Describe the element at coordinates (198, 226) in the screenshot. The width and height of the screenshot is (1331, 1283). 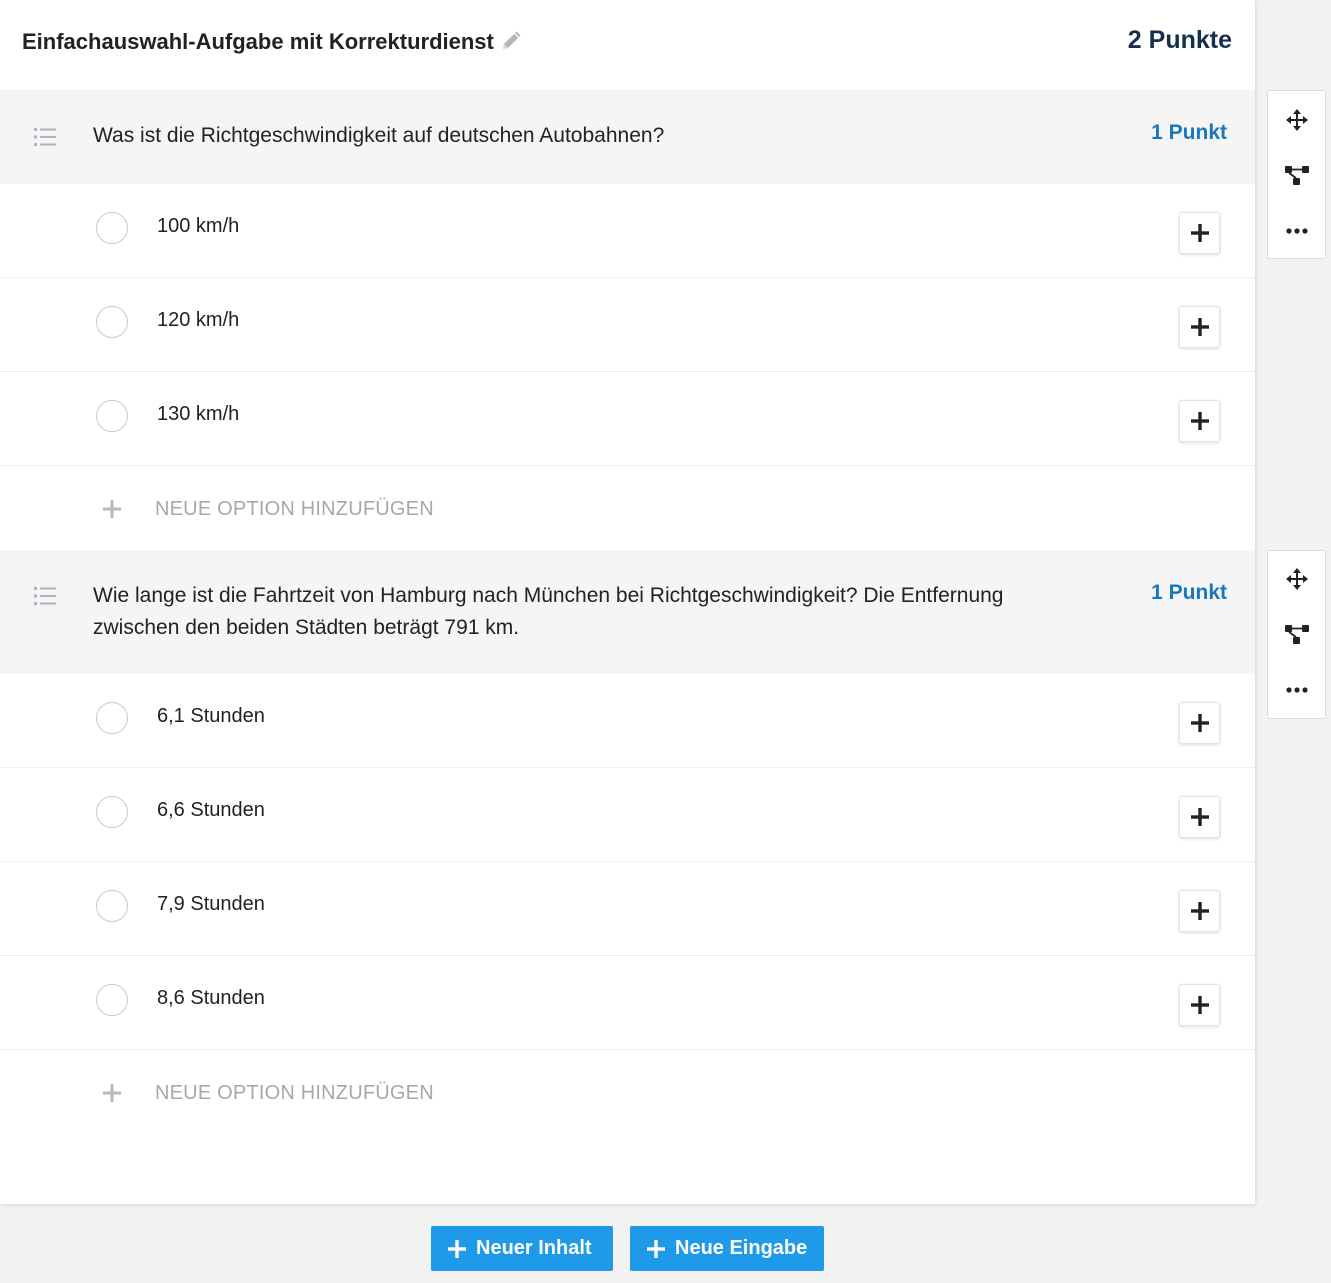
I see `option-label: 100 km/h` at that location.